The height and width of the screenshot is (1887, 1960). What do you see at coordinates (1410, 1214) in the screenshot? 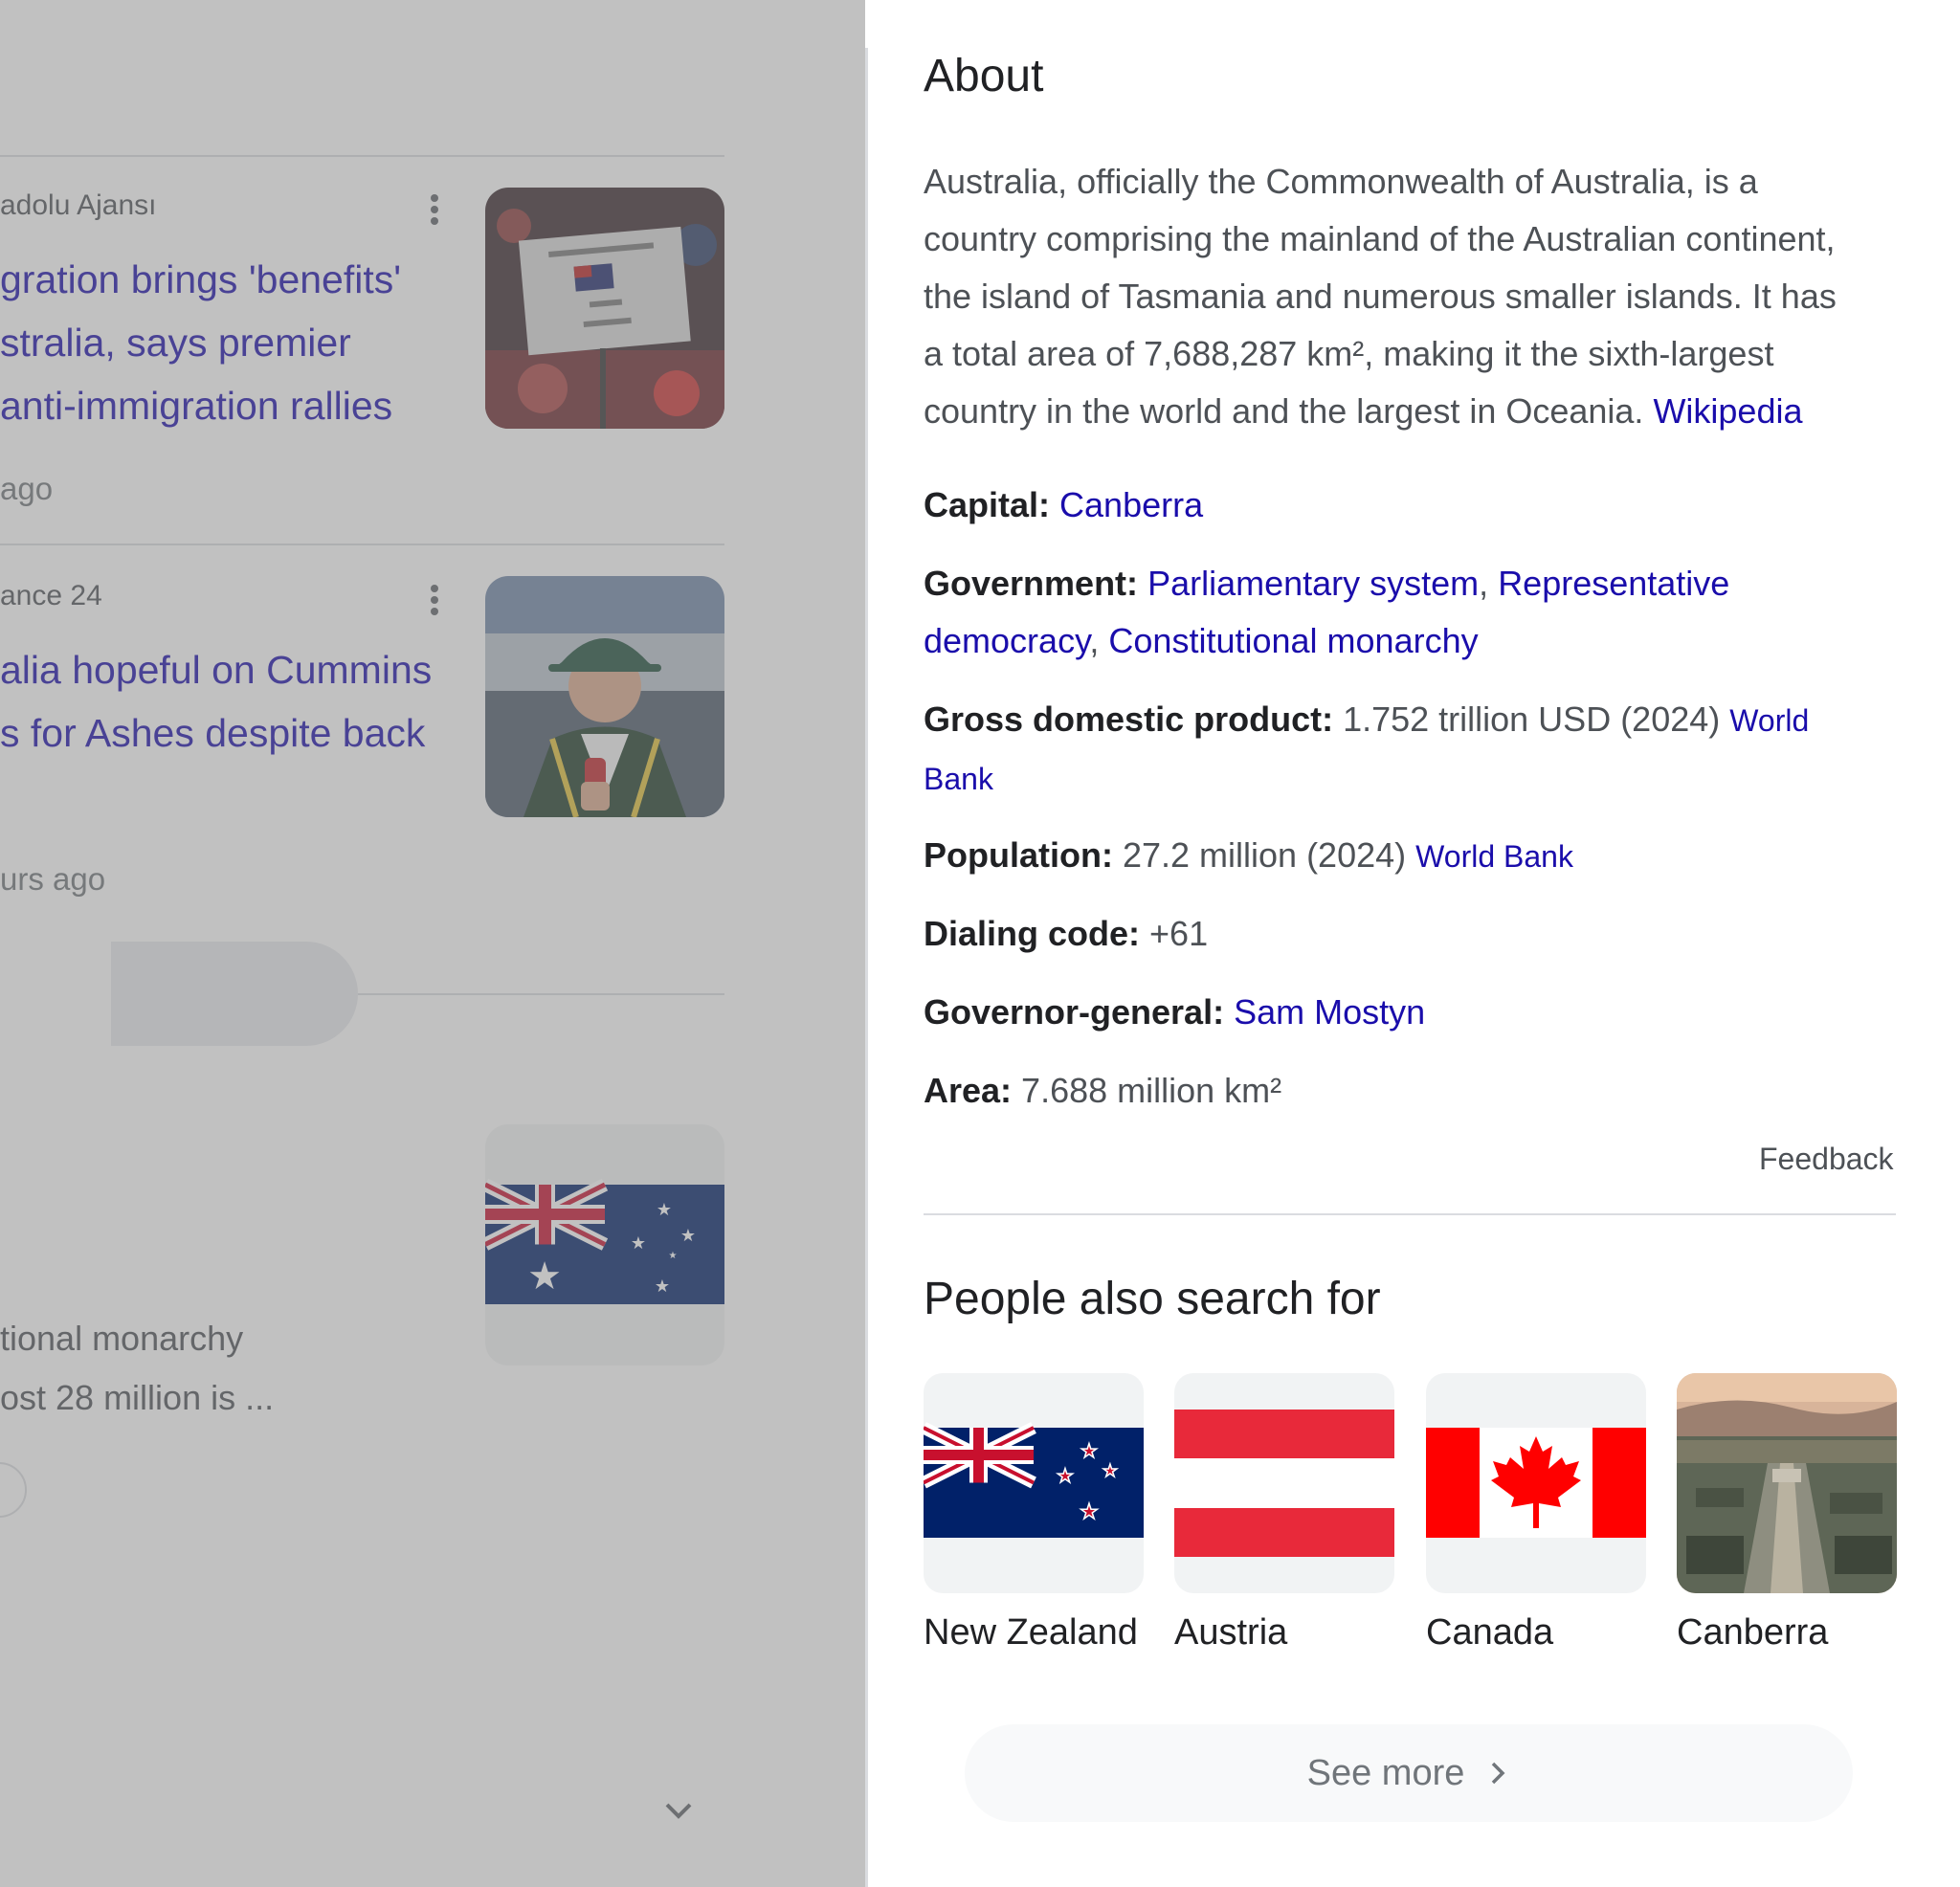
I see `section-divider` at bounding box center [1410, 1214].